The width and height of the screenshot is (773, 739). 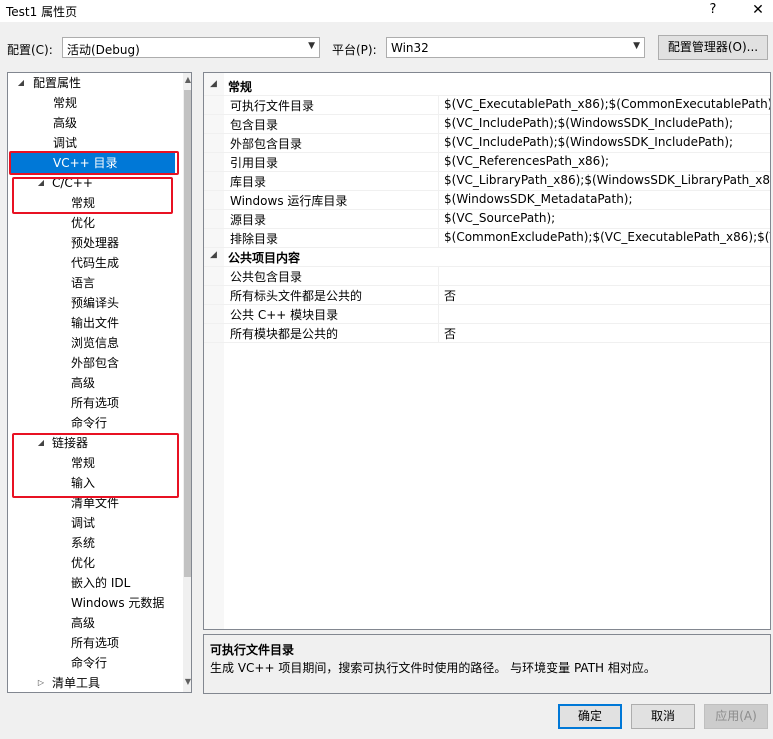 I want to click on tree-node: 外部包含, so click(x=93, y=363).